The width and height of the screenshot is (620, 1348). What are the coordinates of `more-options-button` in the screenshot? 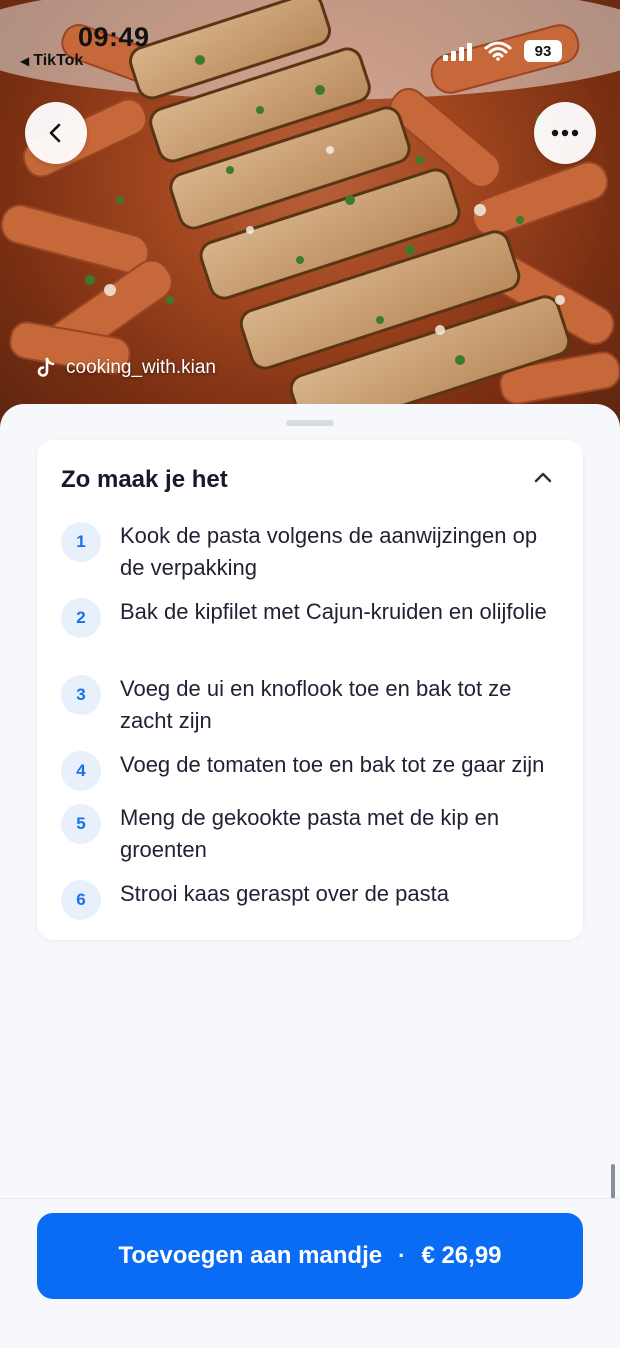 It's located at (565, 133).